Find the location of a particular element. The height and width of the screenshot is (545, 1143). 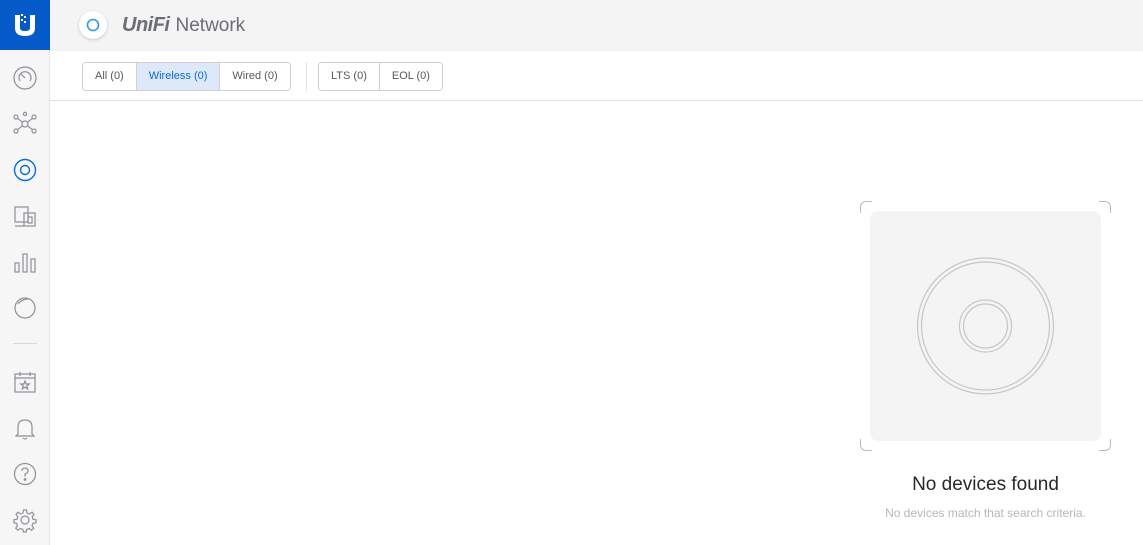

app-title: UniFi Network is located at coordinates (183, 25).